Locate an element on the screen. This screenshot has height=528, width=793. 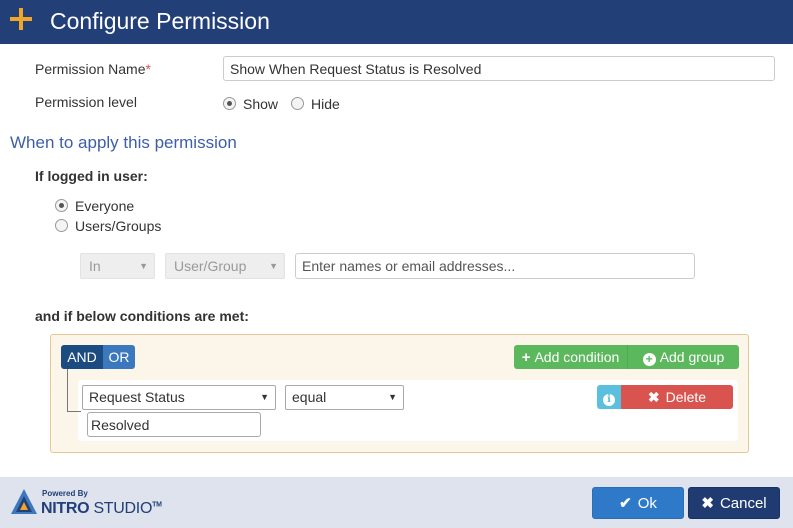
permission-name-input is located at coordinates (499, 68).